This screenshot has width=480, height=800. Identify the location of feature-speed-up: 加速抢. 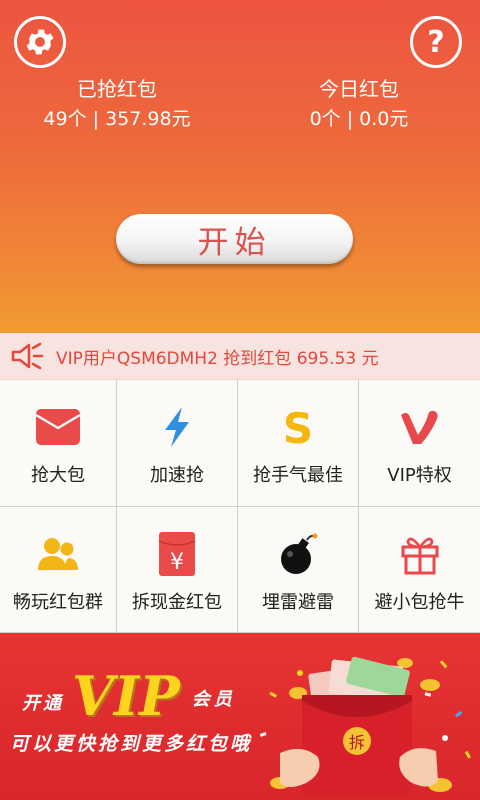
(177, 443).